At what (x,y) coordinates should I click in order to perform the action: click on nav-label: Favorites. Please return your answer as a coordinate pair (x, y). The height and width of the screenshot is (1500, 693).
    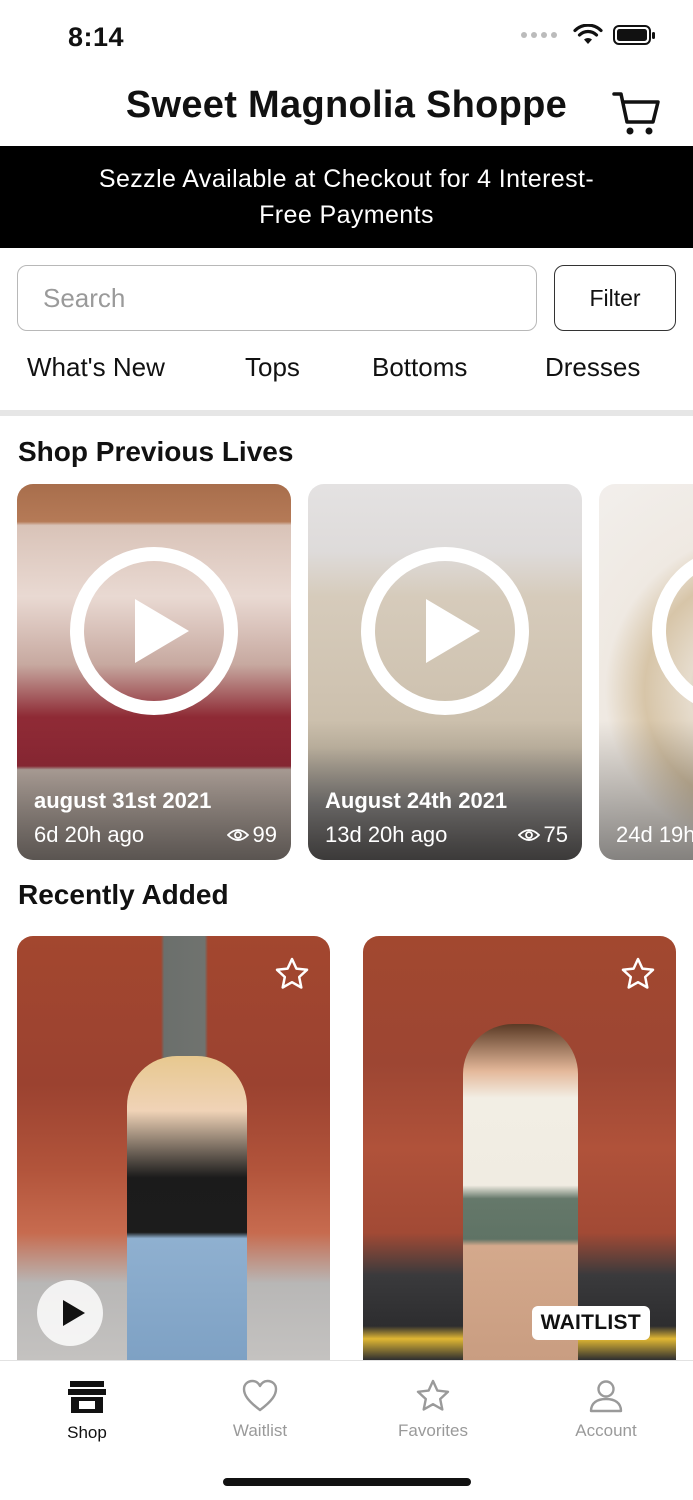
    Looking at the image, I should click on (433, 1430).